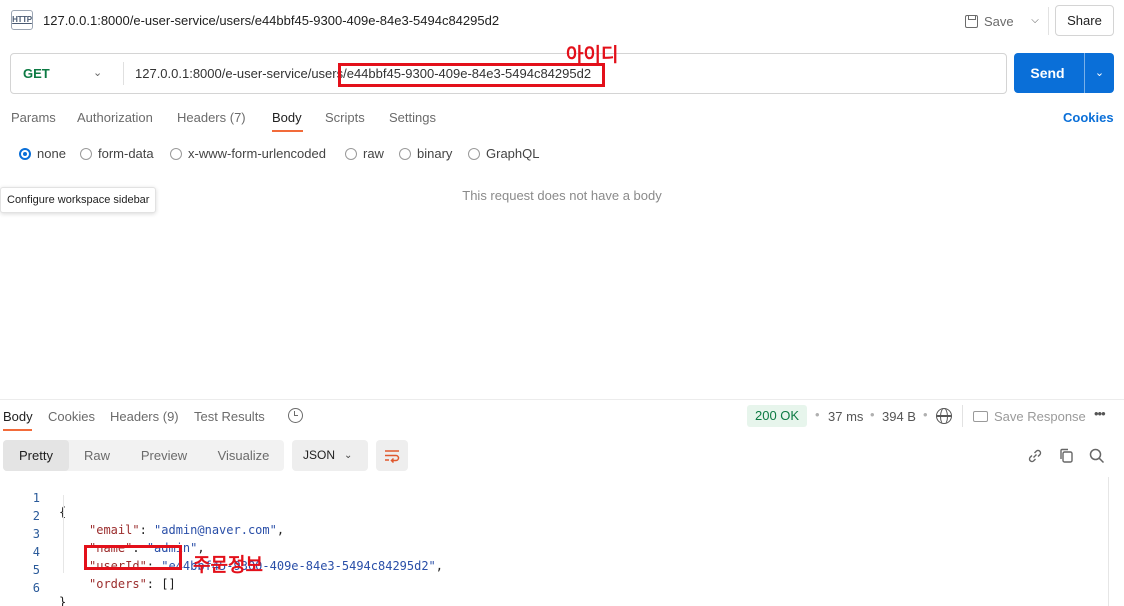  What do you see at coordinates (17, 430) in the screenshot?
I see `response-active-tab-indicator` at bounding box center [17, 430].